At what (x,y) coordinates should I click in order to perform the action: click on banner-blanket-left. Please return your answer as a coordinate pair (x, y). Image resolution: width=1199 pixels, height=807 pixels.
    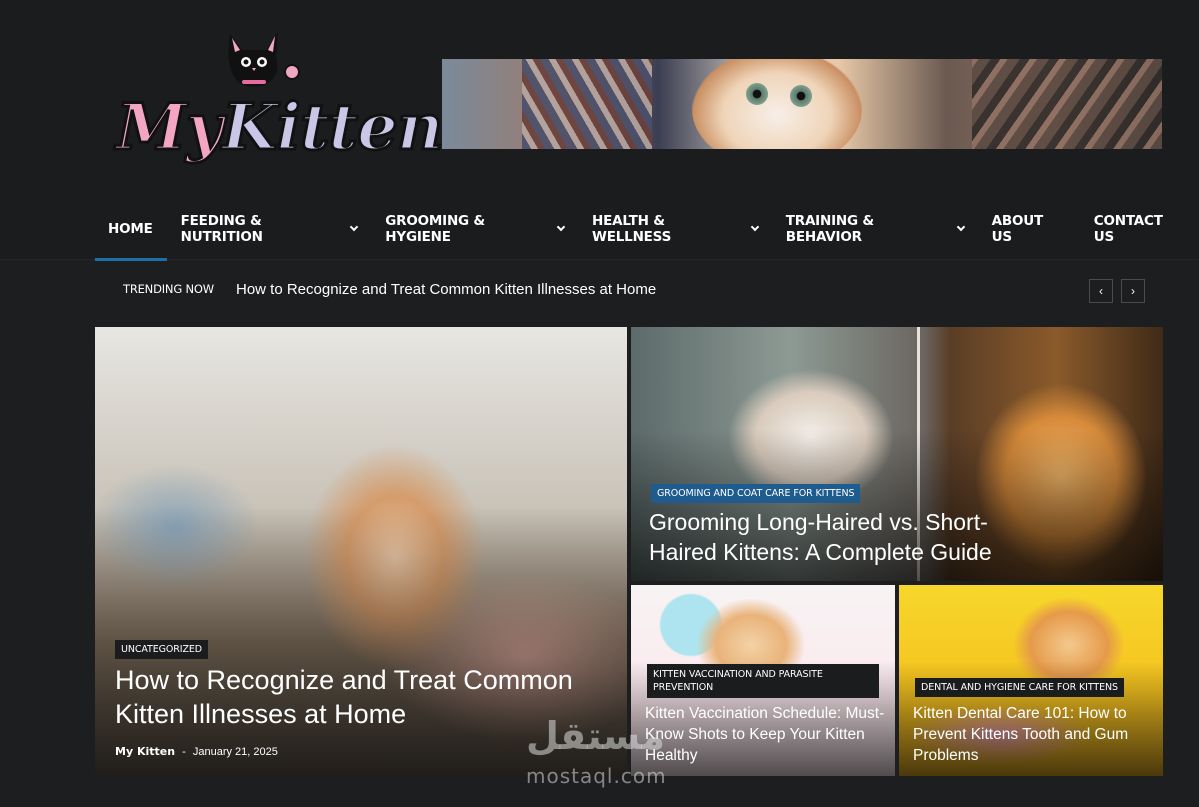
    Looking at the image, I should click on (587, 104).